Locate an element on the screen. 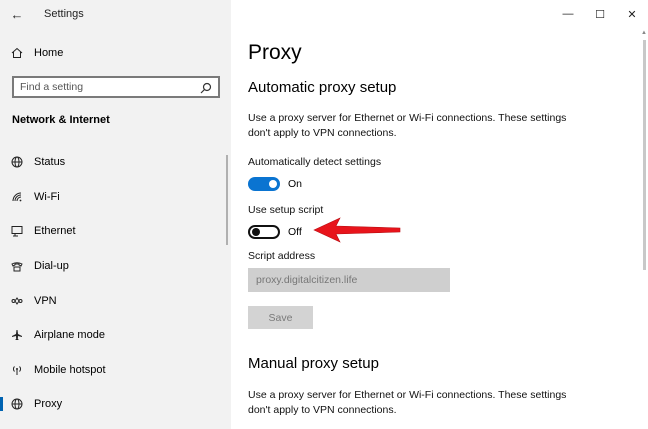 This screenshot has width=648, height=429. detect-settings-toggle is located at coordinates (264, 184).